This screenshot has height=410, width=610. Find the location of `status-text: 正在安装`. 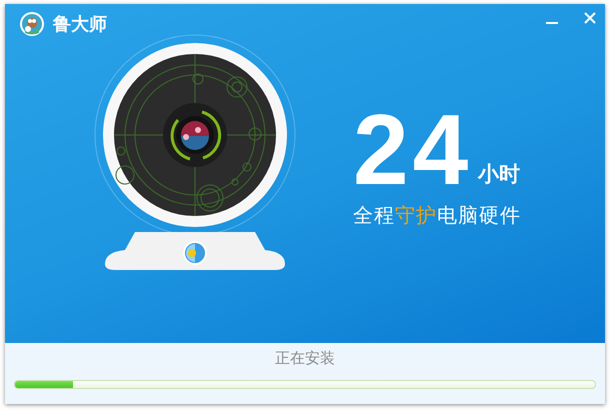

status-text: 正在安装 is located at coordinates (305, 358).